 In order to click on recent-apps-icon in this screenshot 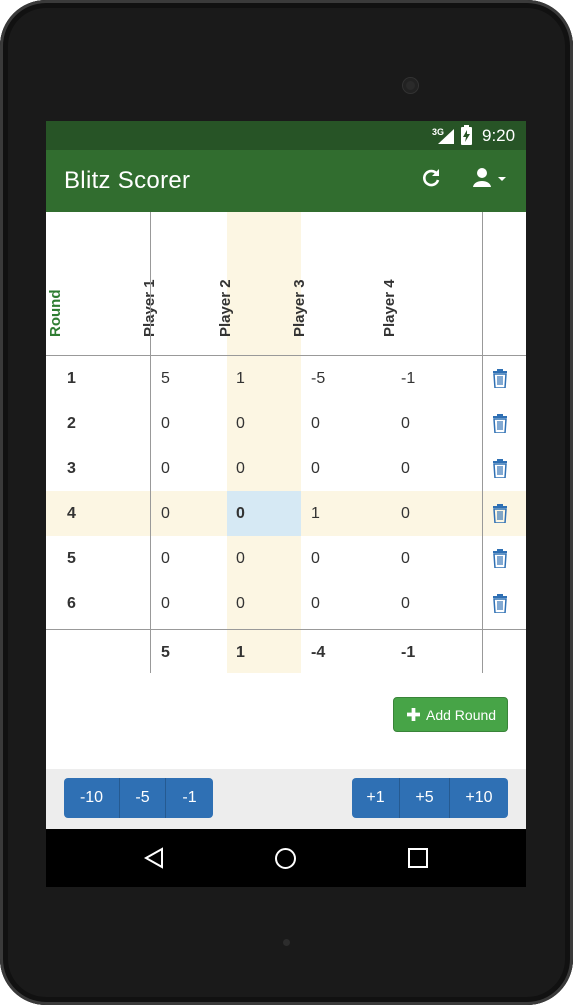, I will do `click(418, 858)`.